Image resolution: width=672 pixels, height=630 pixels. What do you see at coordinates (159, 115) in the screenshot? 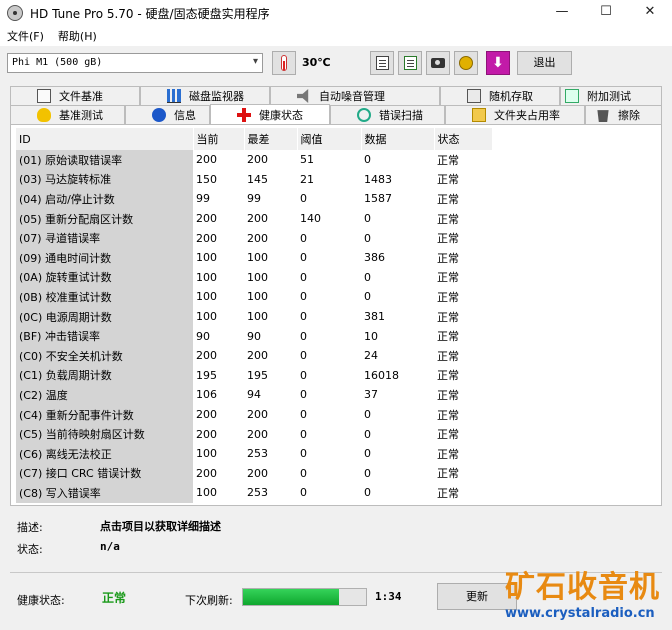
I see `info-icon` at bounding box center [159, 115].